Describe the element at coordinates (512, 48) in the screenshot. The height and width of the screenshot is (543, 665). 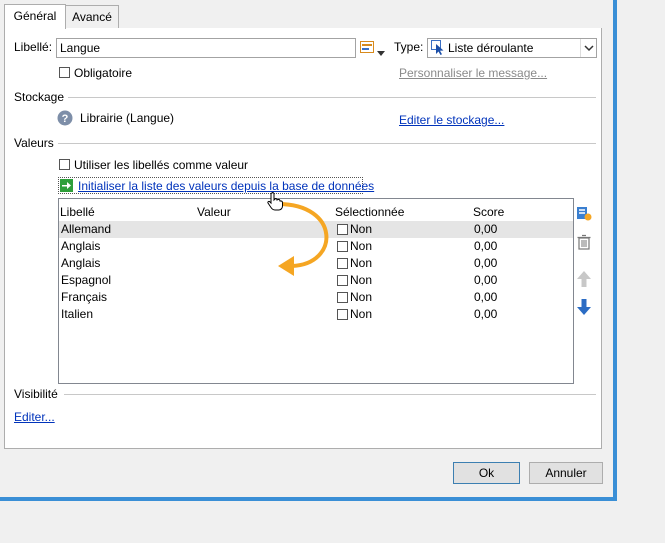
I see `type-select: Liste déroulante` at that location.